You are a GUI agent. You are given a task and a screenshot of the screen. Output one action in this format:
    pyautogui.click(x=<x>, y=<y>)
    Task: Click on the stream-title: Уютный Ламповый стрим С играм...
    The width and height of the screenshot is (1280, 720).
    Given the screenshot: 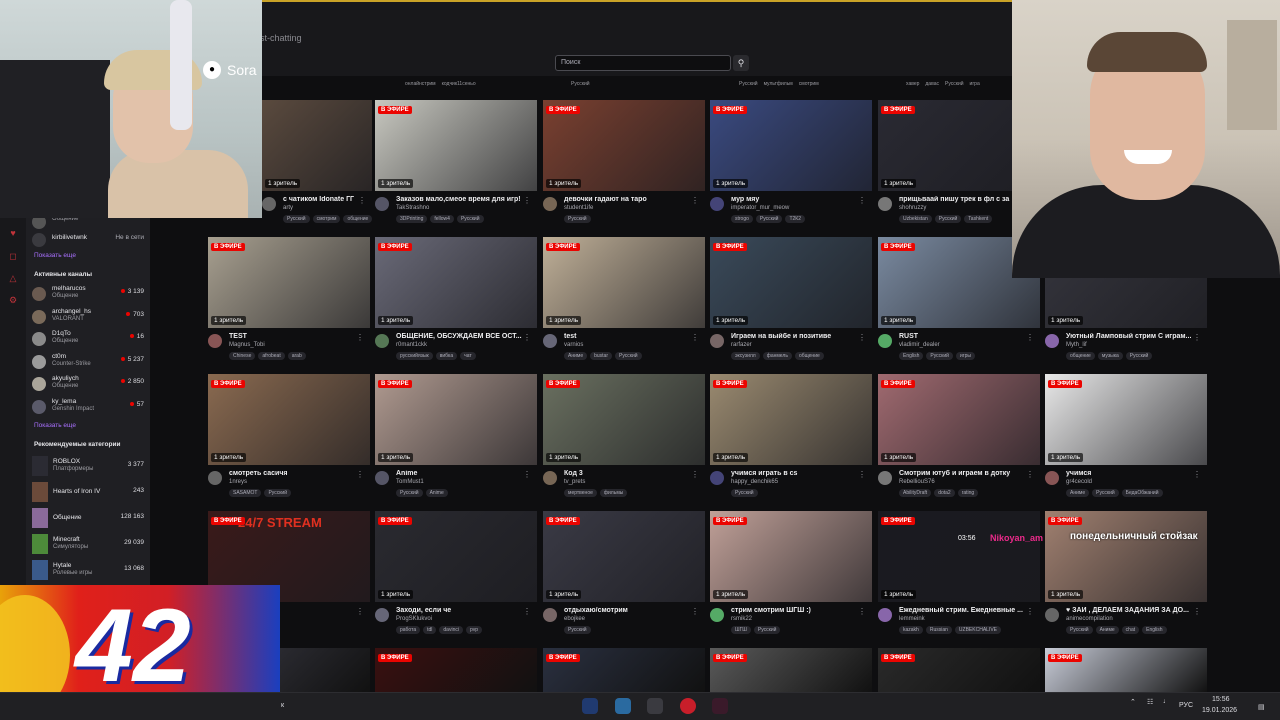 What is the action you would take?
    pyautogui.click(x=1136, y=336)
    